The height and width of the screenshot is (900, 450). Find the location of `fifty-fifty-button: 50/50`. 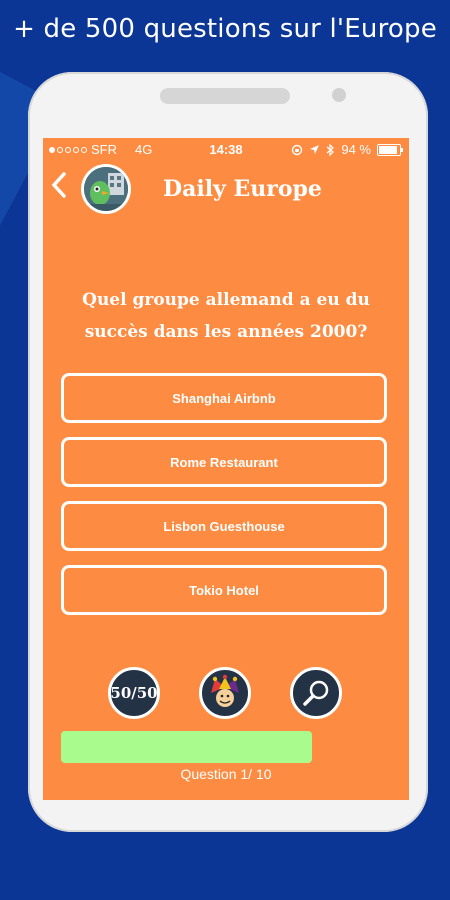

fifty-fifty-button: 50/50 is located at coordinates (134, 693).